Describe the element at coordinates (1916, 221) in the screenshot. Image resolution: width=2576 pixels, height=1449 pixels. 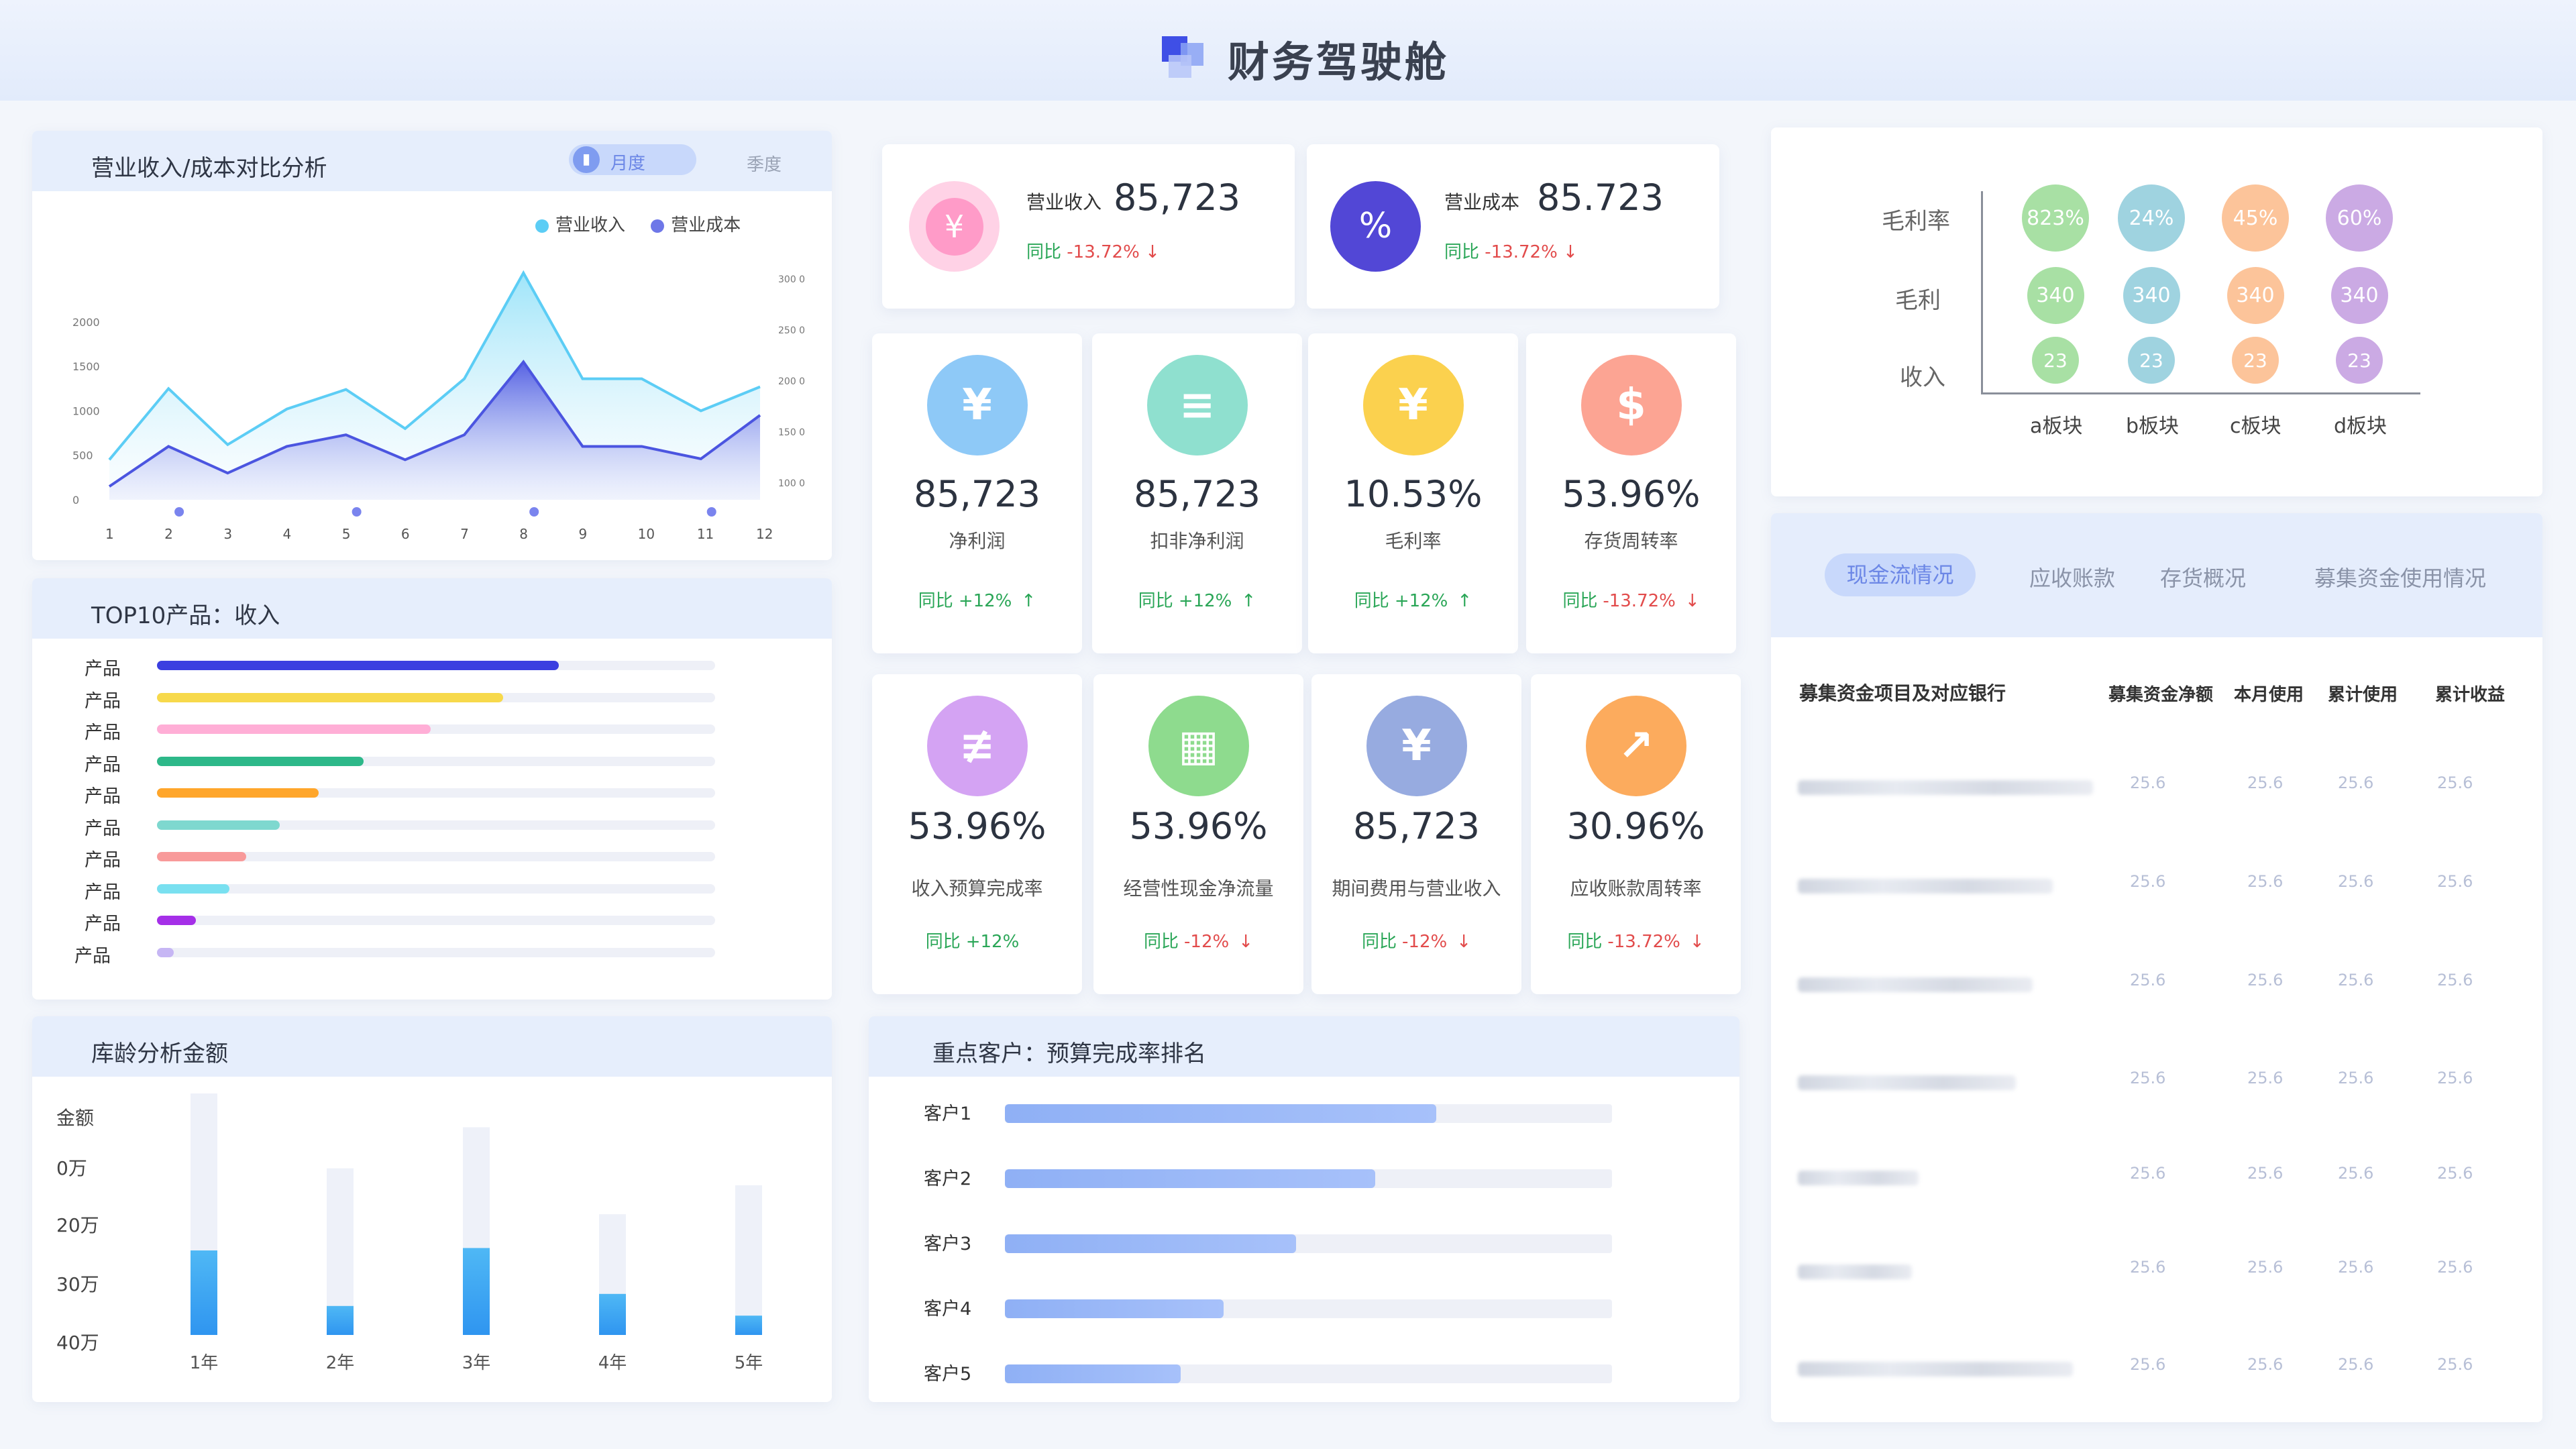
I see `row-label: 毛利率` at that location.